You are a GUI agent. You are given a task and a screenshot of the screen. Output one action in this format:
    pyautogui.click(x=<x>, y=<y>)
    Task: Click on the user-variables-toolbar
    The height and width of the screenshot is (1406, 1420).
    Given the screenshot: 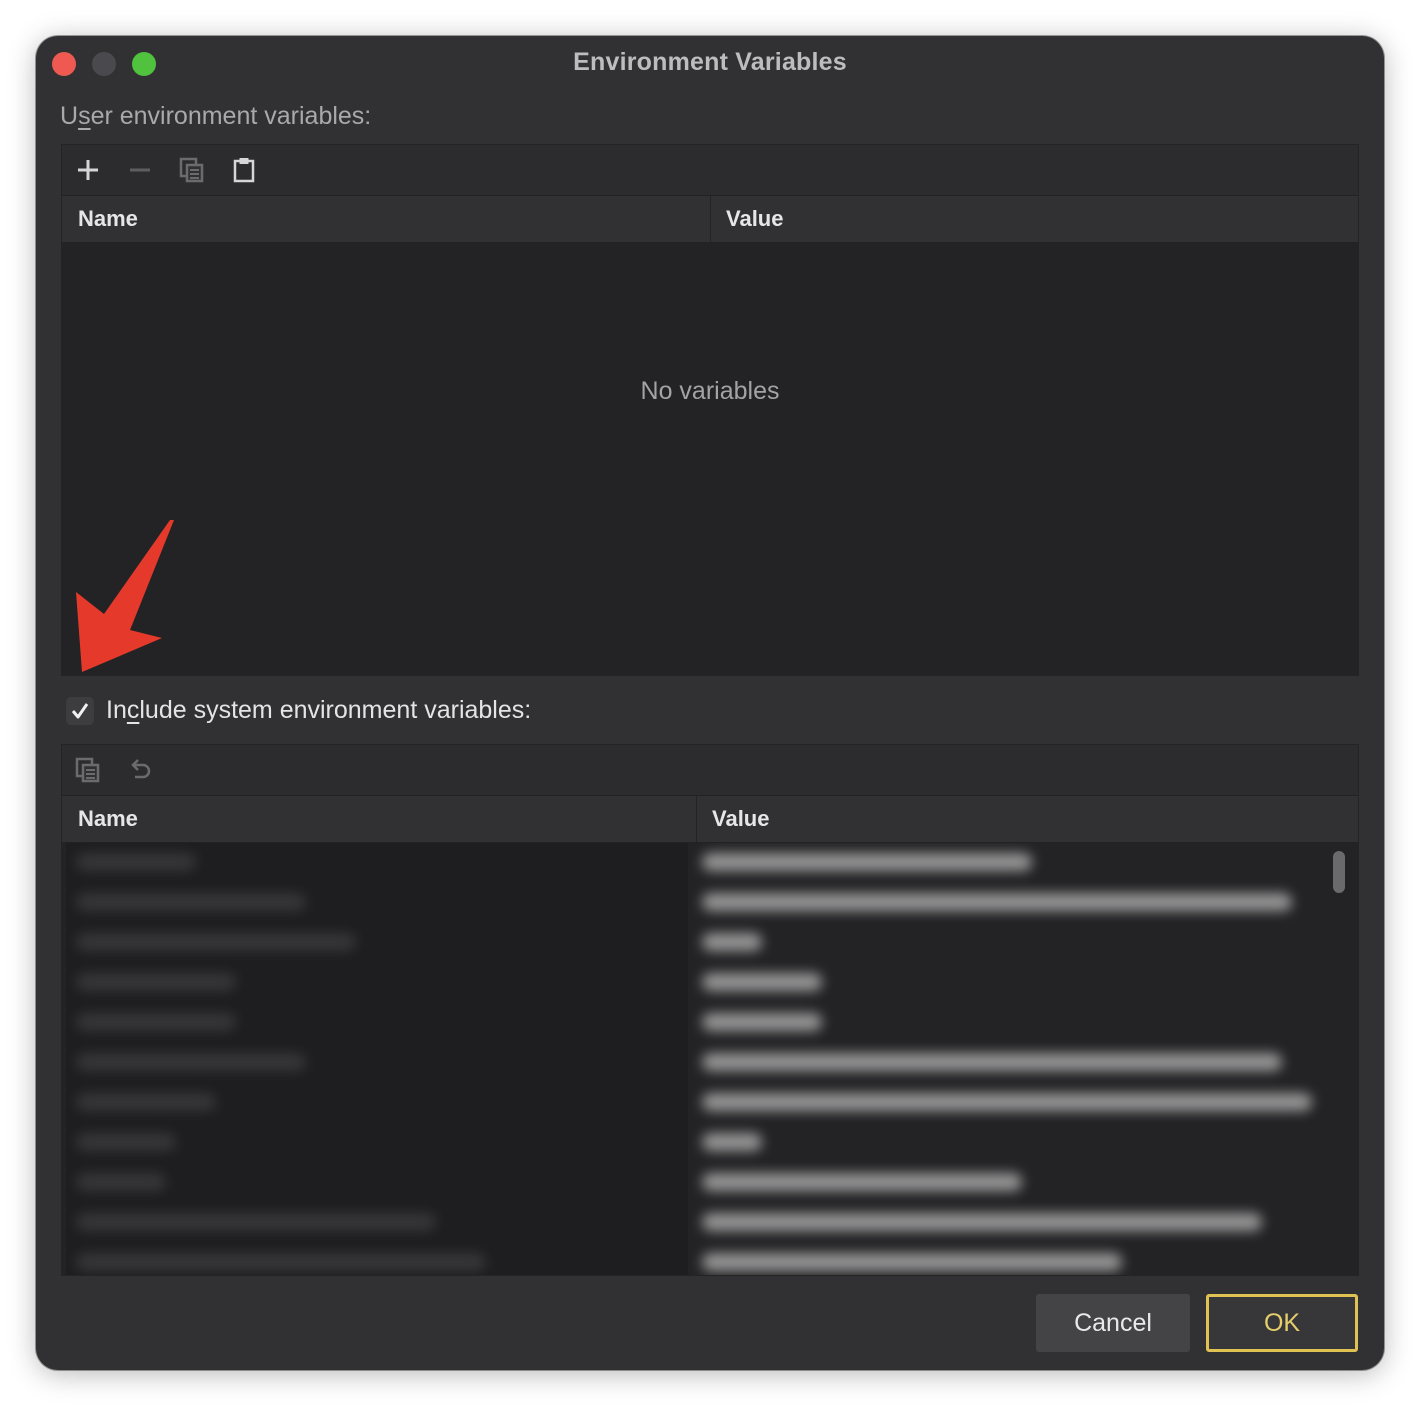 What is the action you would take?
    pyautogui.click(x=710, y=170)
    